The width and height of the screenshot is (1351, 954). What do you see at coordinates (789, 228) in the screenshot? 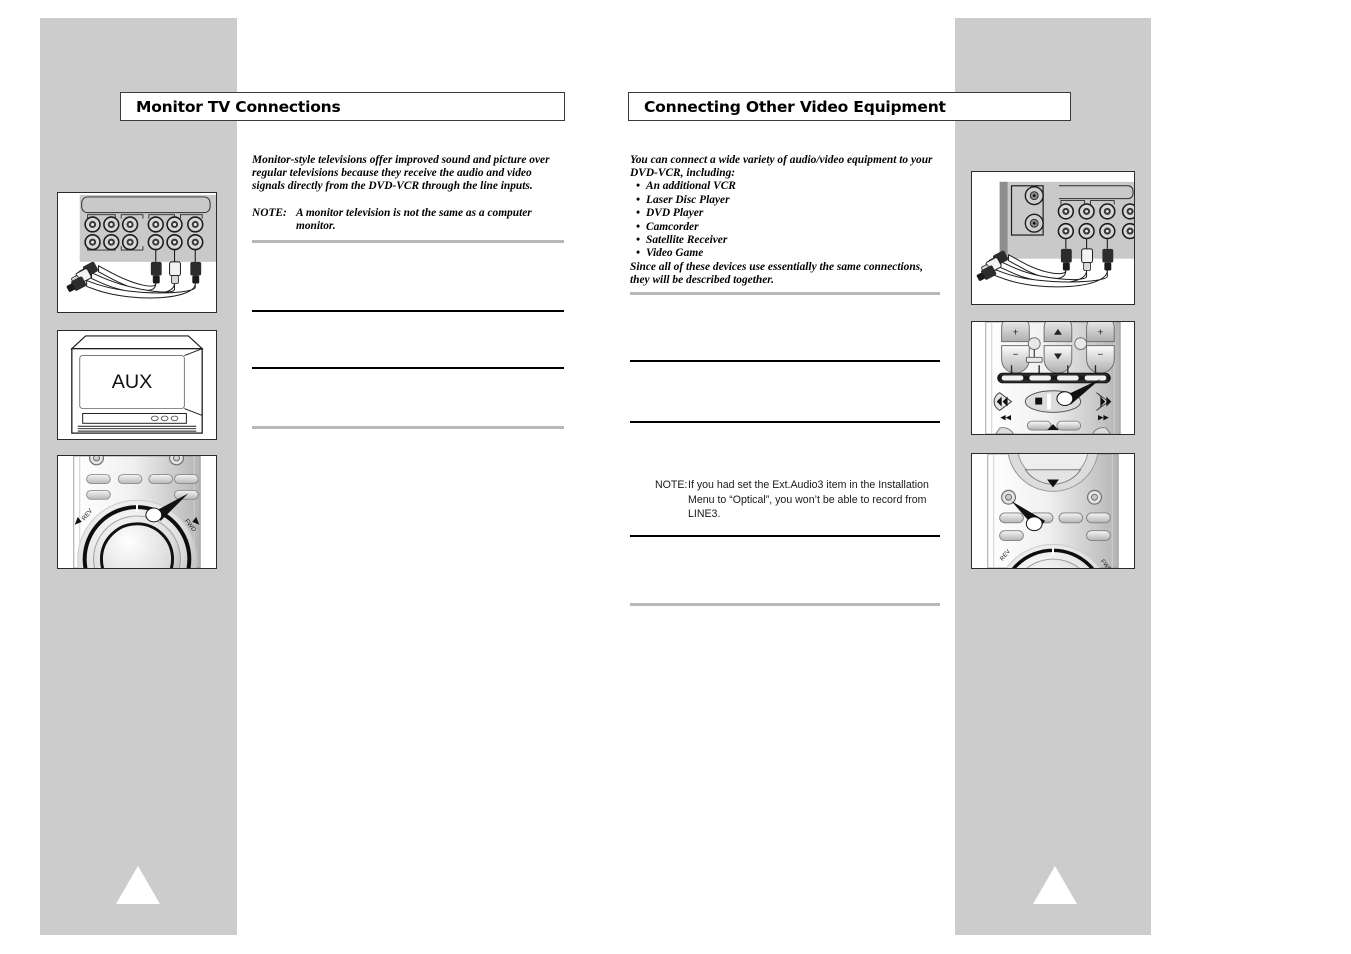
I see `list-item: Camcorder` at bounding box center [789, 228].